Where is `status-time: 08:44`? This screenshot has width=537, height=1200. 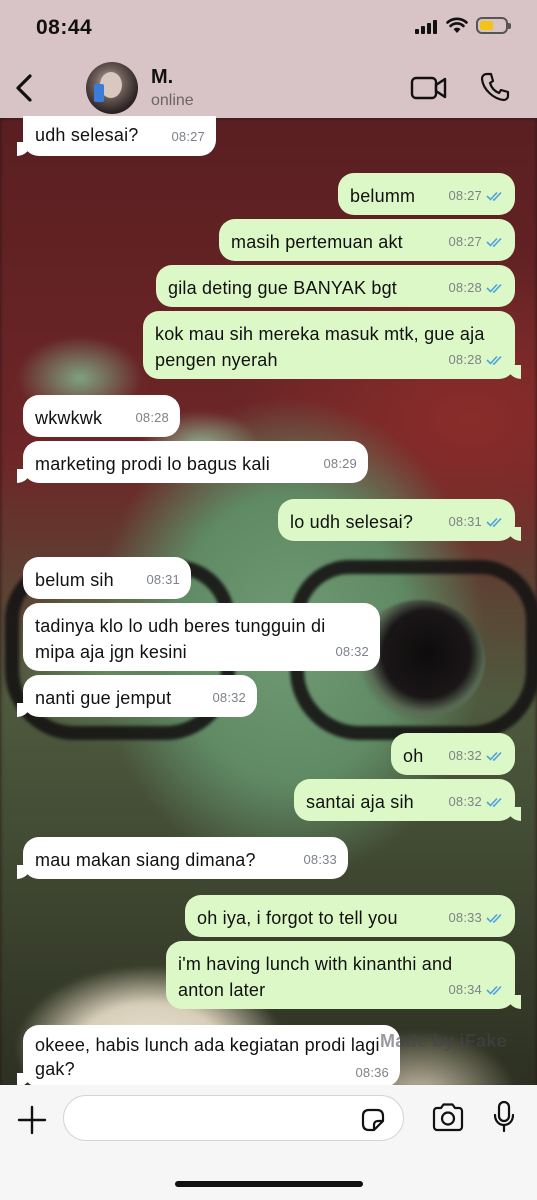 status-time: 08:44 is located at coordinates (64, 27).